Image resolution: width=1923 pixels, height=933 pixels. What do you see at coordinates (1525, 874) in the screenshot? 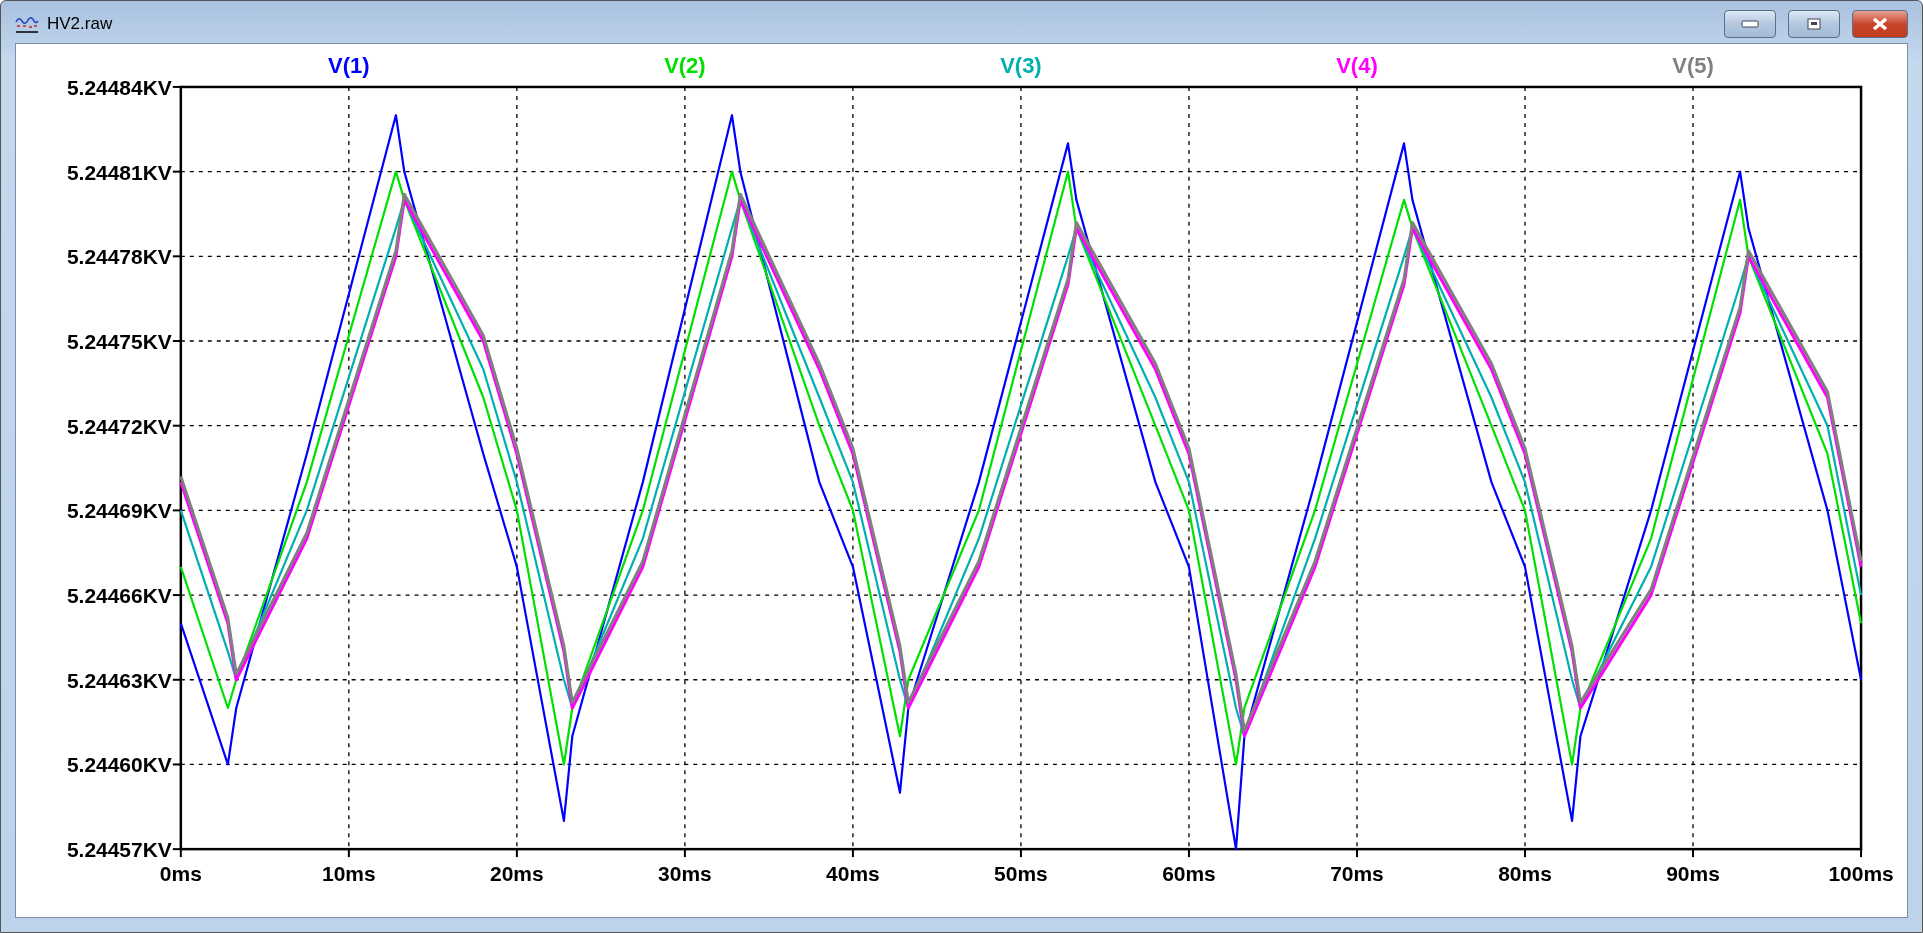
I see `x-tick-label: 80ms` at bounding box center [1525, 874].